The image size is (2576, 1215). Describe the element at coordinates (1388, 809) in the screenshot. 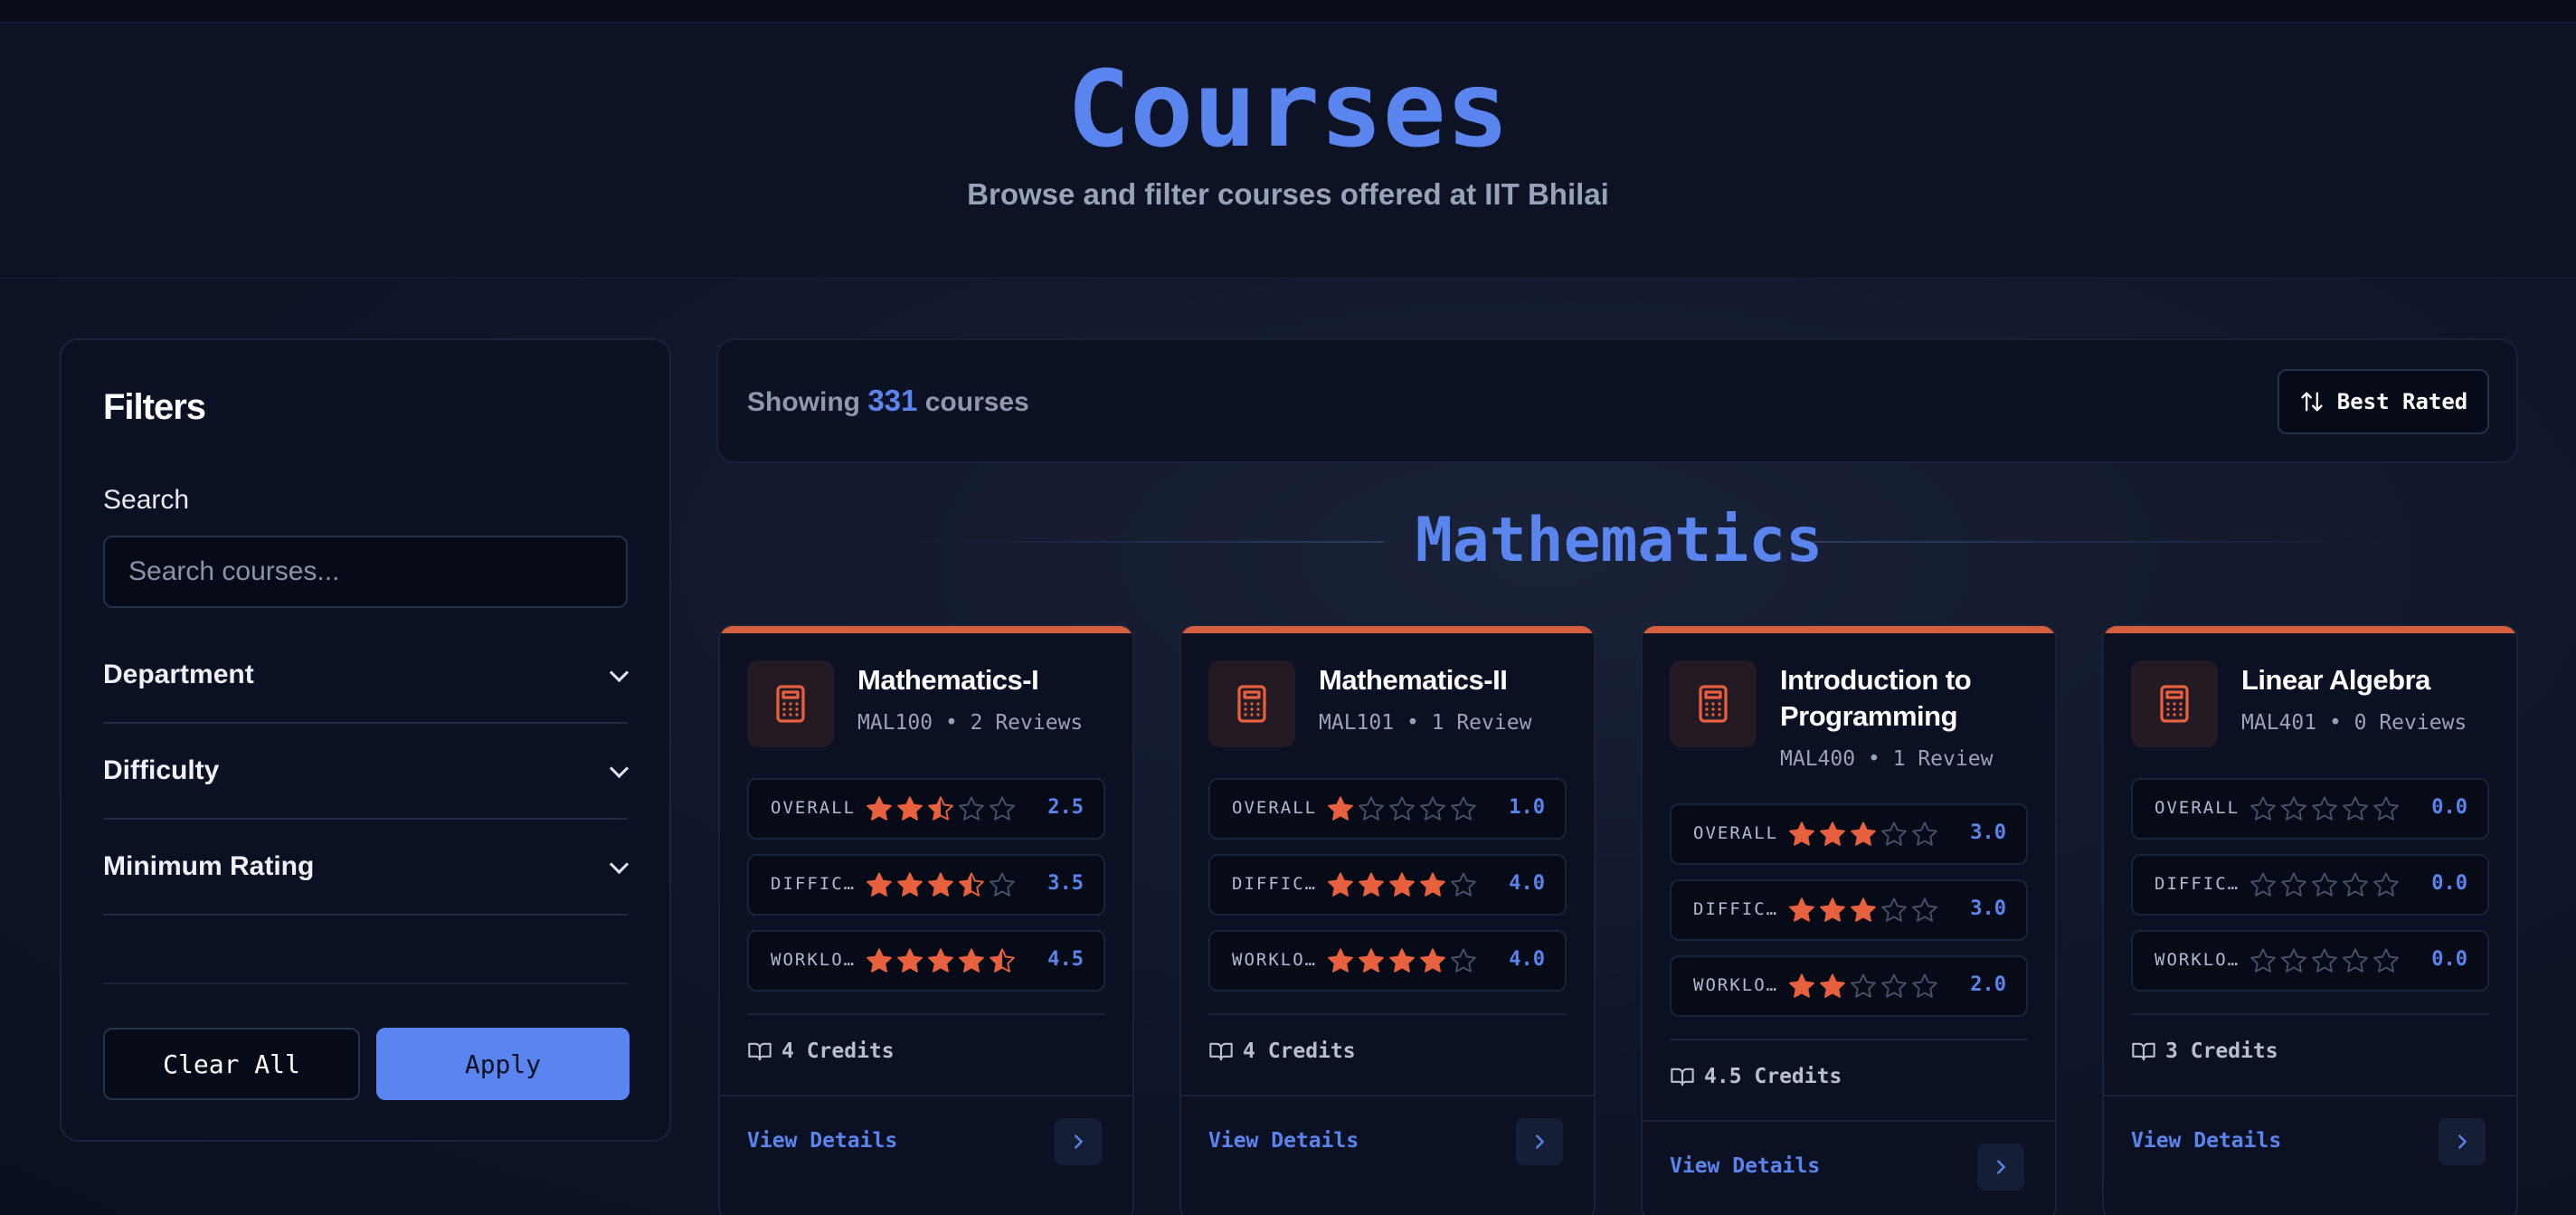

I see `rating-row: OVERALL 1.0` at that location.